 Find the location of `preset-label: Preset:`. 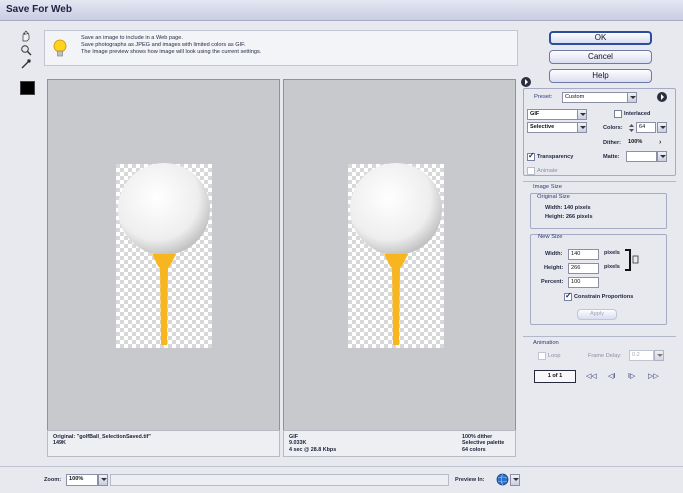

preset-label: Preset: is located at coordinates (543, 97).